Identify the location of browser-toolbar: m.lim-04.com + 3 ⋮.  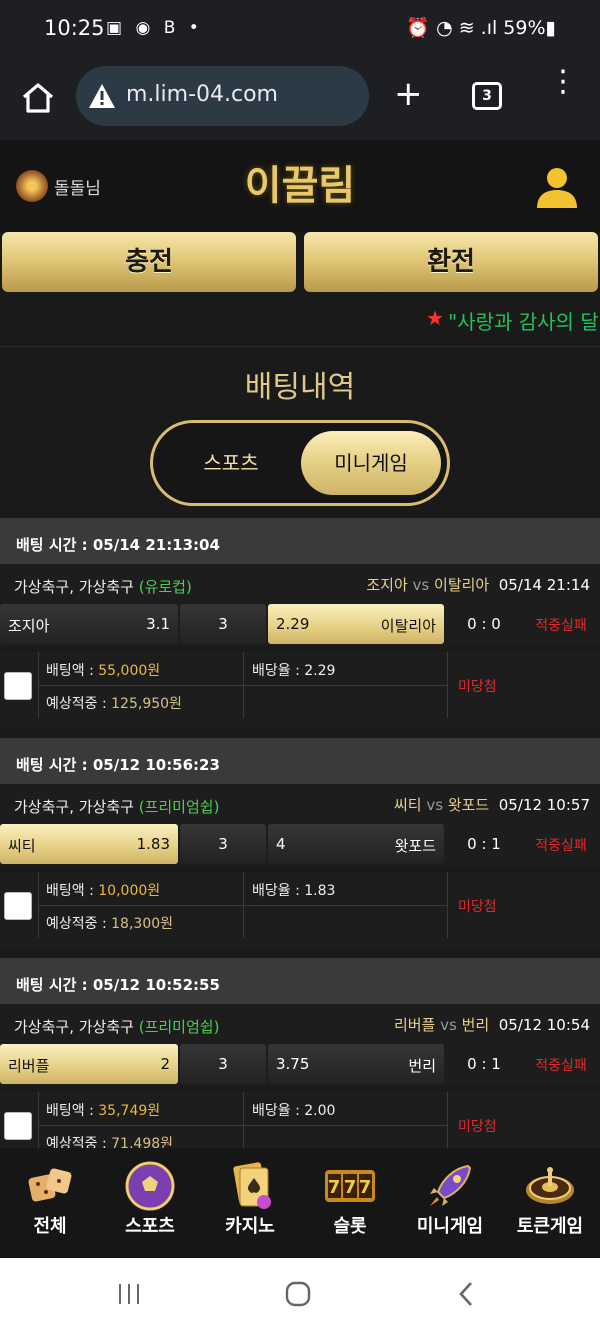
(300, 101).